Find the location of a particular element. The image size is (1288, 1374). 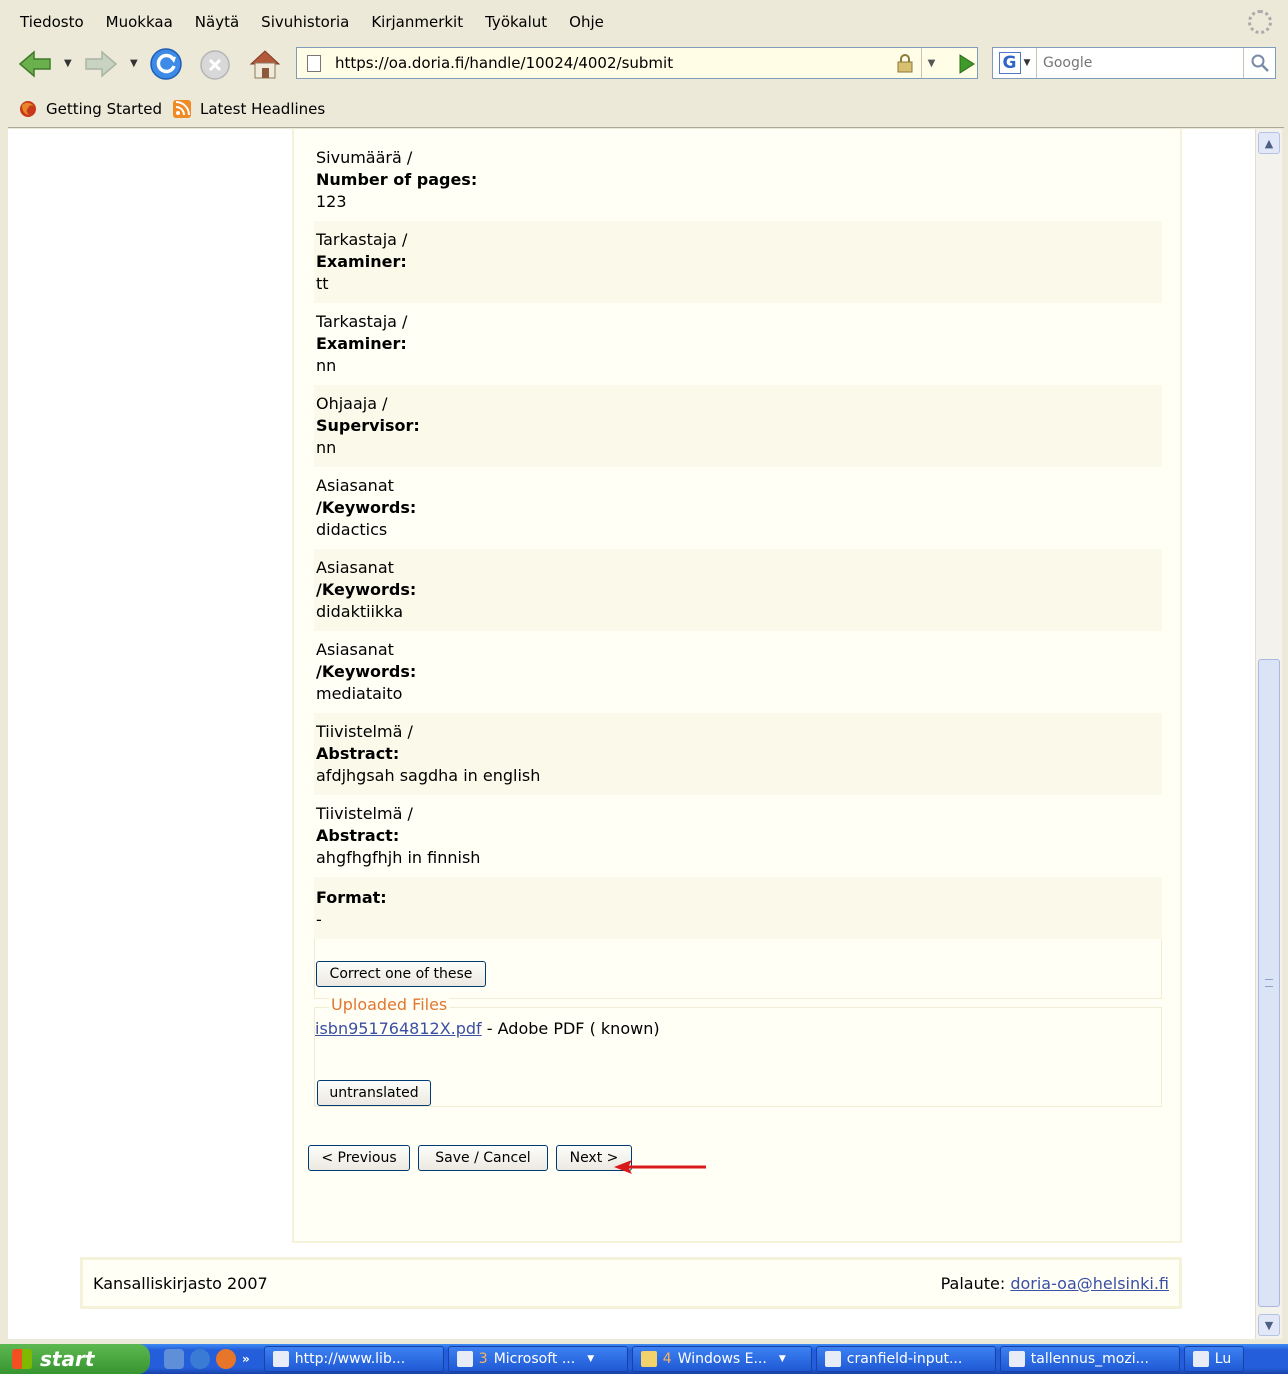

home-button is located at coordinates (265, 64).